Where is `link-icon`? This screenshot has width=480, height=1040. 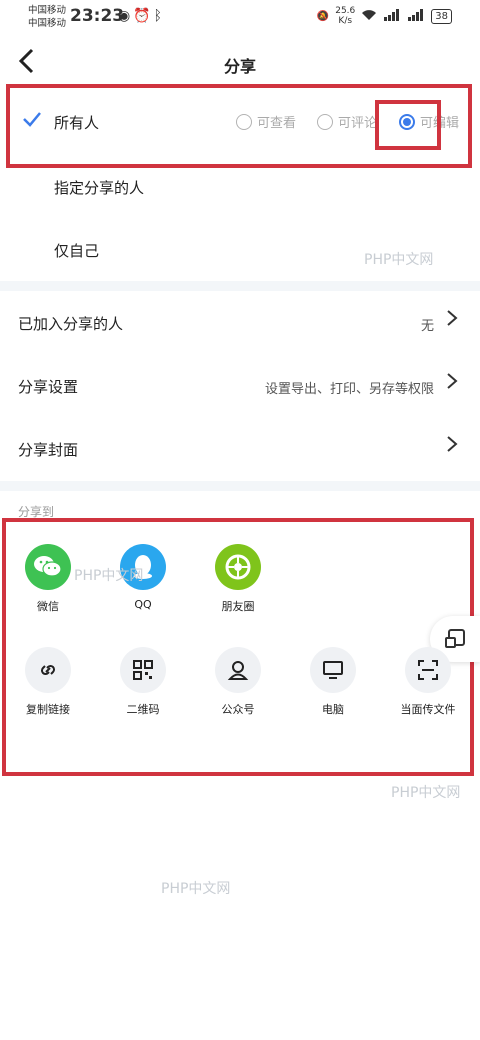 link-icon is located at coordinates (48, 670).